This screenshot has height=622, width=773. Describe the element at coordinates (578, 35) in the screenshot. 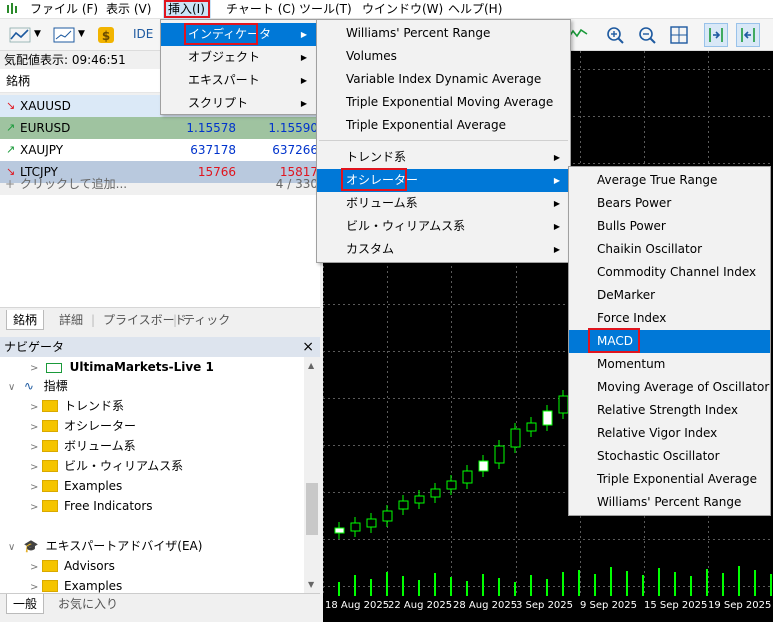

I see `indicator-line-icon` at that location.